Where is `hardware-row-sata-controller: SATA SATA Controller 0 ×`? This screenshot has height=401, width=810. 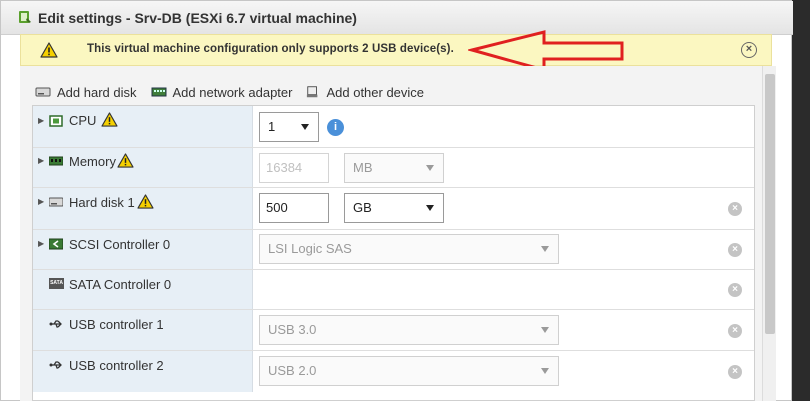 hardware-row-sata-controller: SATA SATA Controller 0 × is located at coordinates (393, 290).